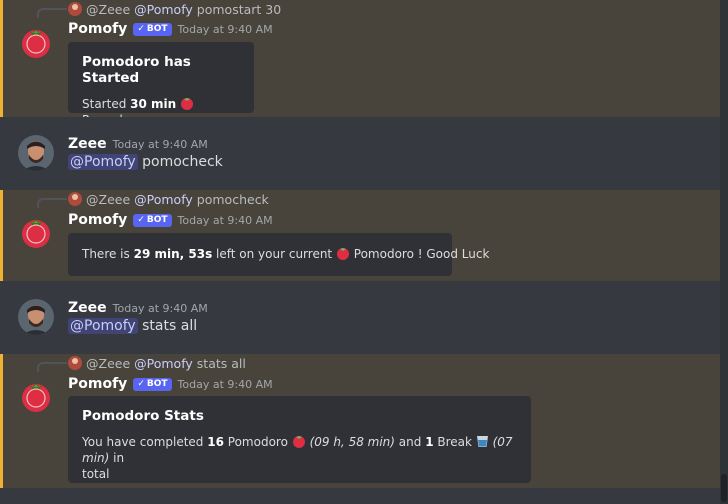 The image size is (728, 504). What do you see at coordinates (724, 252) in the screenshot?
I see `scrollbar-track` at bounding box center [724, 252].